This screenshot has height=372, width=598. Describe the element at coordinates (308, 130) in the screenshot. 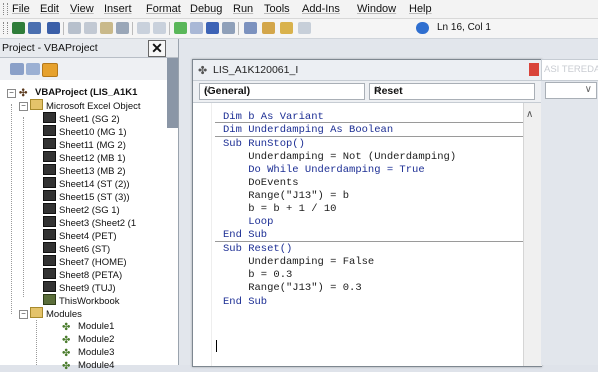

I see `code-line: Dim Underdamping As Boolean` at that location.